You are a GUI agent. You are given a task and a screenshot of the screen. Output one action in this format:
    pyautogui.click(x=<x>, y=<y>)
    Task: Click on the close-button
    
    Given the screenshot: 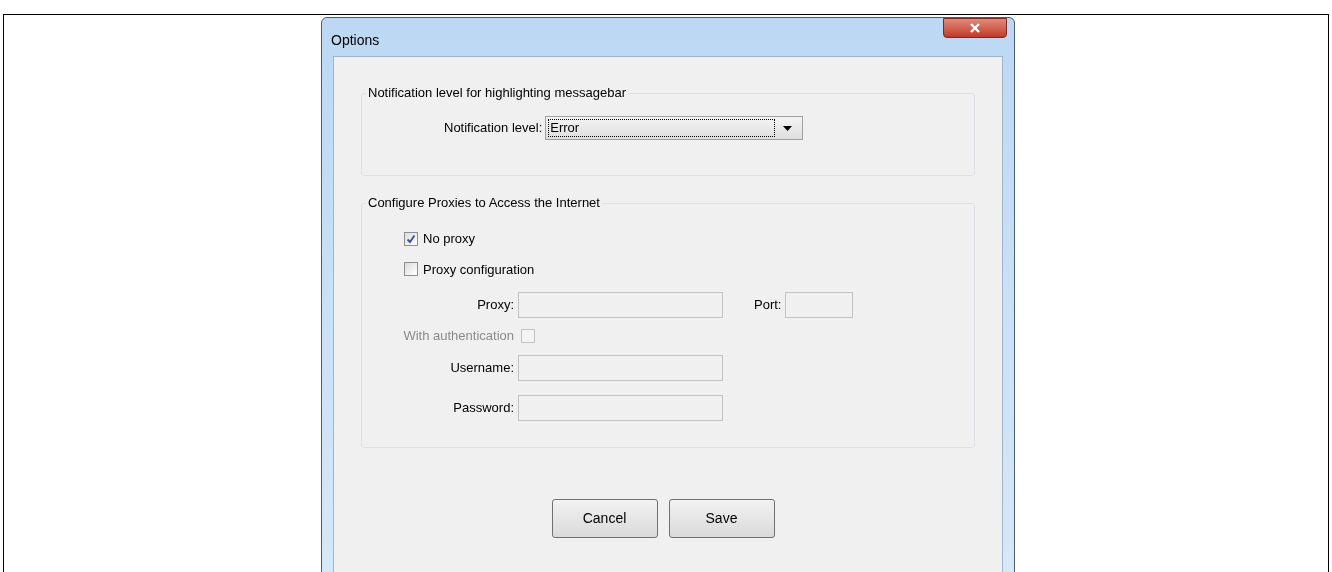 What is the action you would take?
    pyautogui.click(x=975, y=28)
    